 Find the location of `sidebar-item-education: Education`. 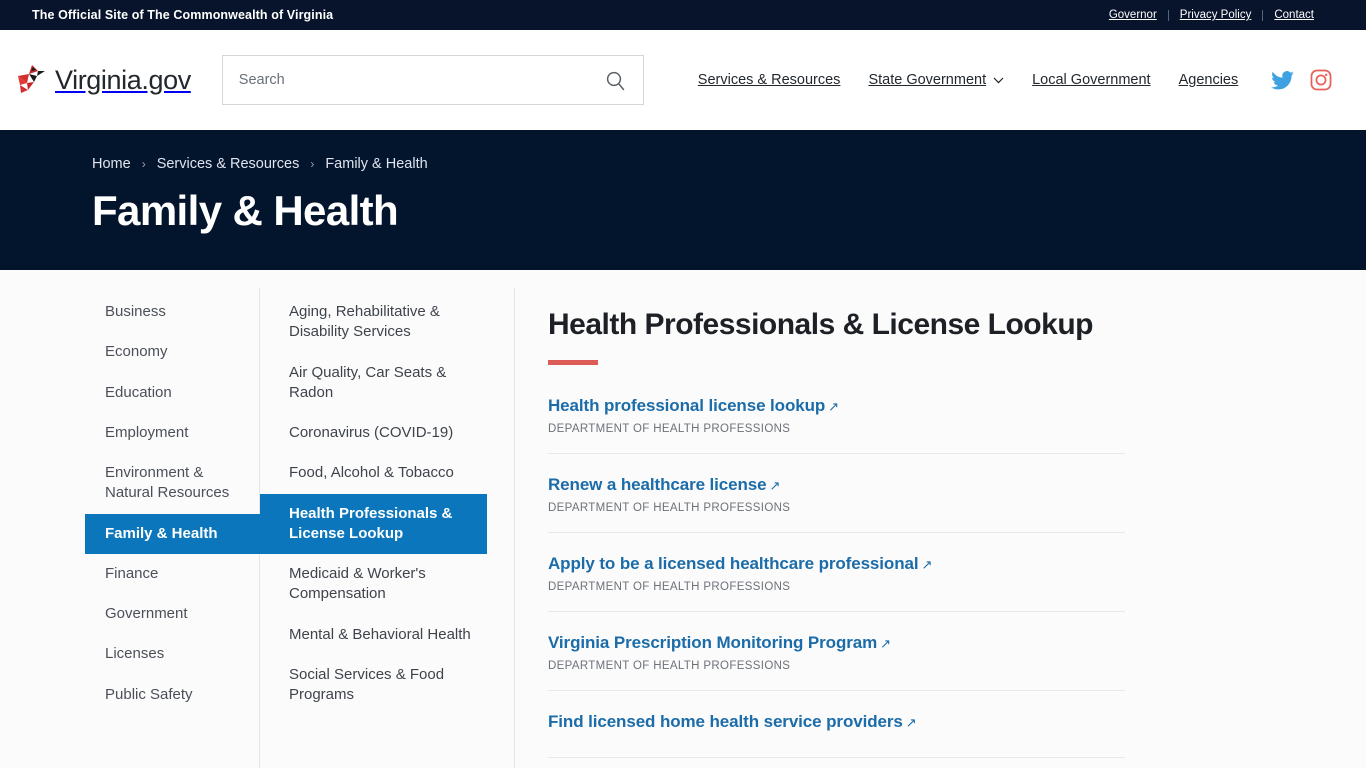

sidebar-item-education: Education is located at coordinates (172, 393).